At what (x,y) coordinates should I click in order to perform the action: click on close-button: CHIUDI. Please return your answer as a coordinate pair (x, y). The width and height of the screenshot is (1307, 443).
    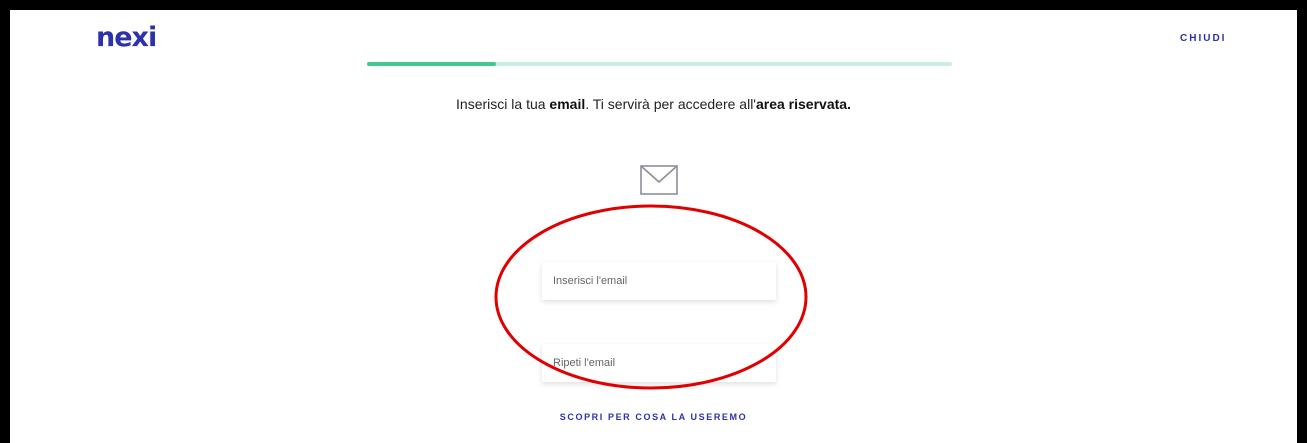
    Looking at the image, I should click on (1203, 38).